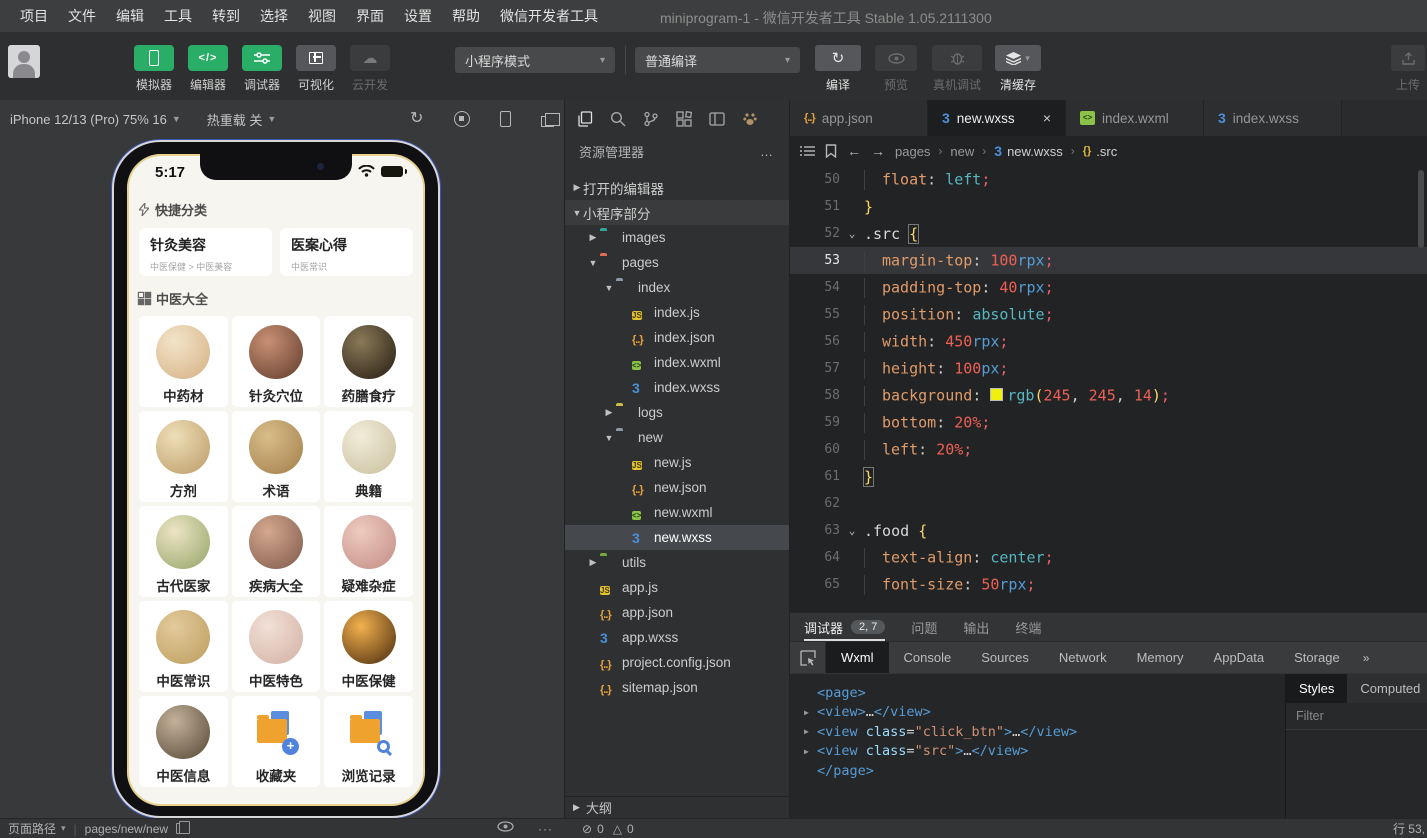  I want to click on tree-item-utils: ▶ utils, so click(677, 562).